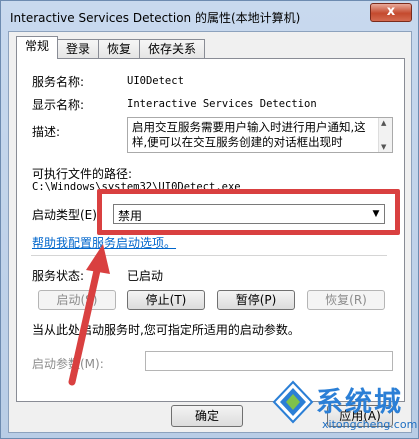 This screenshot has width=419, height=439. I want to click on tab-logon: 登录, so click(78, 49).